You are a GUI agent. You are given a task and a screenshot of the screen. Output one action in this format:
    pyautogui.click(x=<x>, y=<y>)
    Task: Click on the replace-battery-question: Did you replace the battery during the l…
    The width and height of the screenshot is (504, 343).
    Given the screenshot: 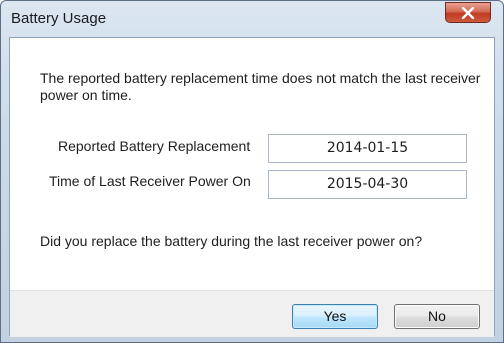 What is the action you would take?
    pyautogui.click(x=231, y=241)
    